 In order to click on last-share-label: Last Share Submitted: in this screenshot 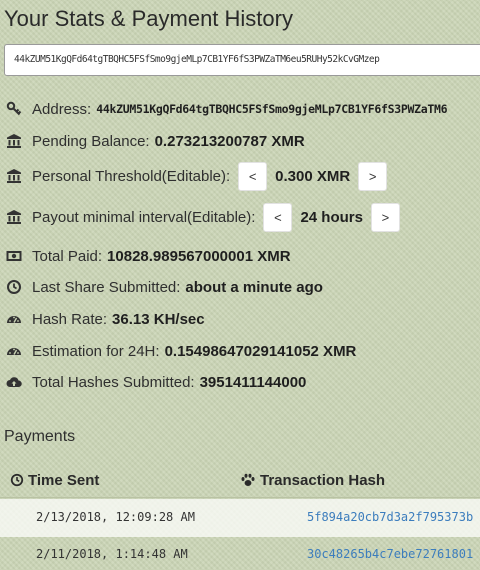, I will do `click(106, 287)`.